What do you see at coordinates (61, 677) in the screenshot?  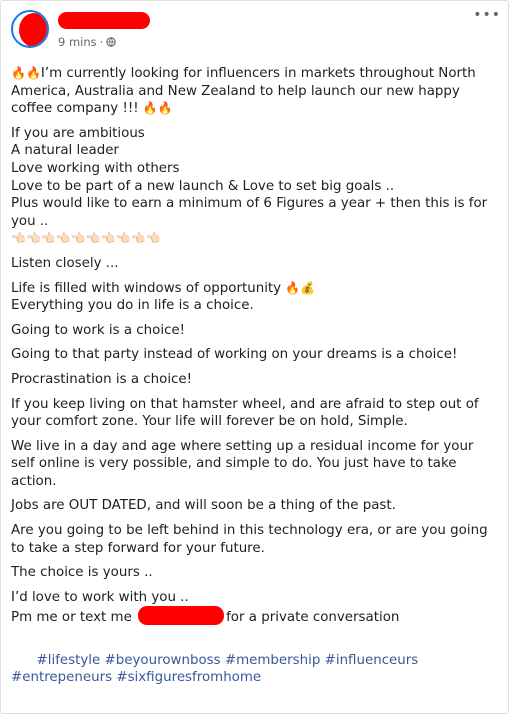 I see `hashtag-entrepeneurs: #entrepeneurs` at bounding box center [61, 677].